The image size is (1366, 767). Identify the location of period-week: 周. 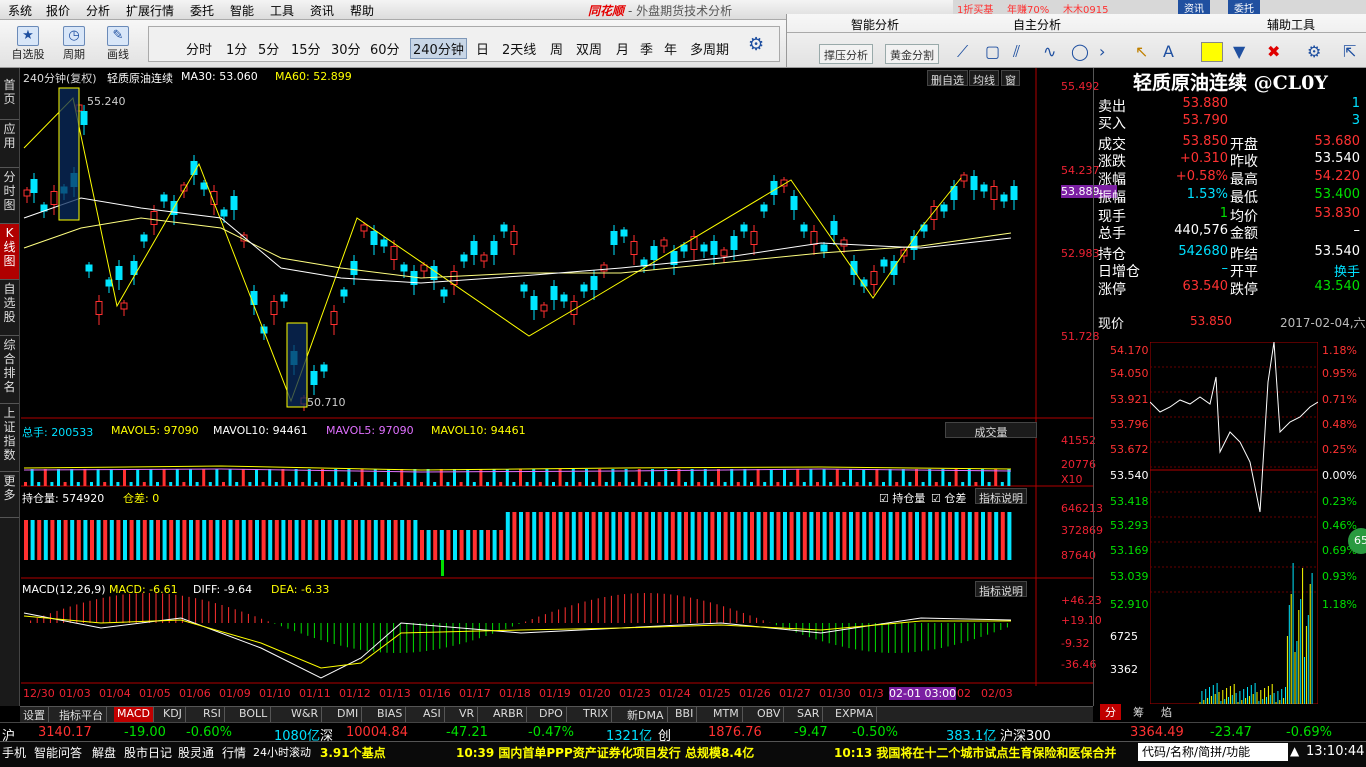
(556, 48).